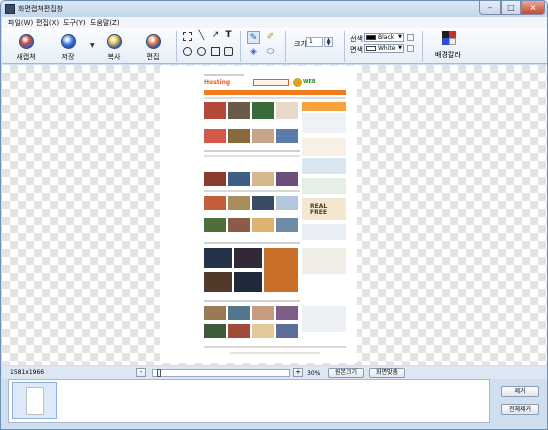 Image resolution: width=548 pixels, height=430 pixels. Describe the element at coordinates (187, 36) in the screenshot. I see `select-rect-tool-icon` at that location.